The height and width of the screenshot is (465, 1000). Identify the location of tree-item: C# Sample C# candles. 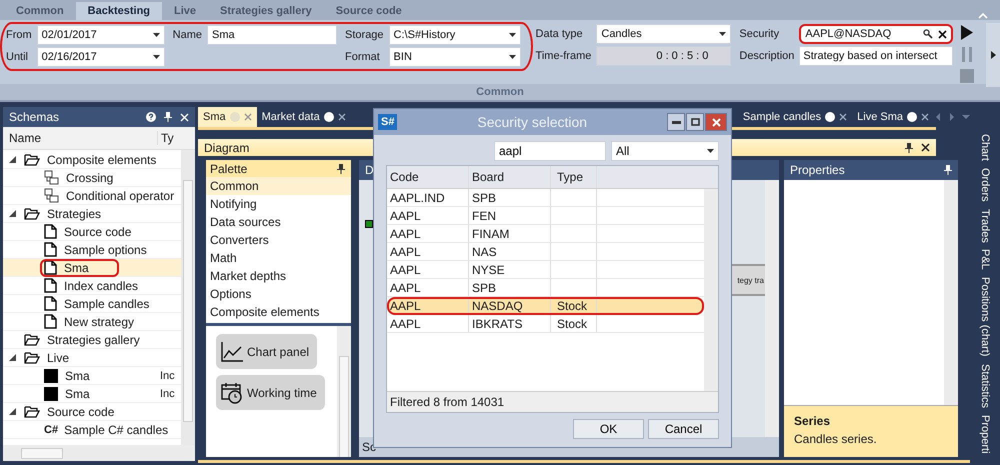
(92, 430).